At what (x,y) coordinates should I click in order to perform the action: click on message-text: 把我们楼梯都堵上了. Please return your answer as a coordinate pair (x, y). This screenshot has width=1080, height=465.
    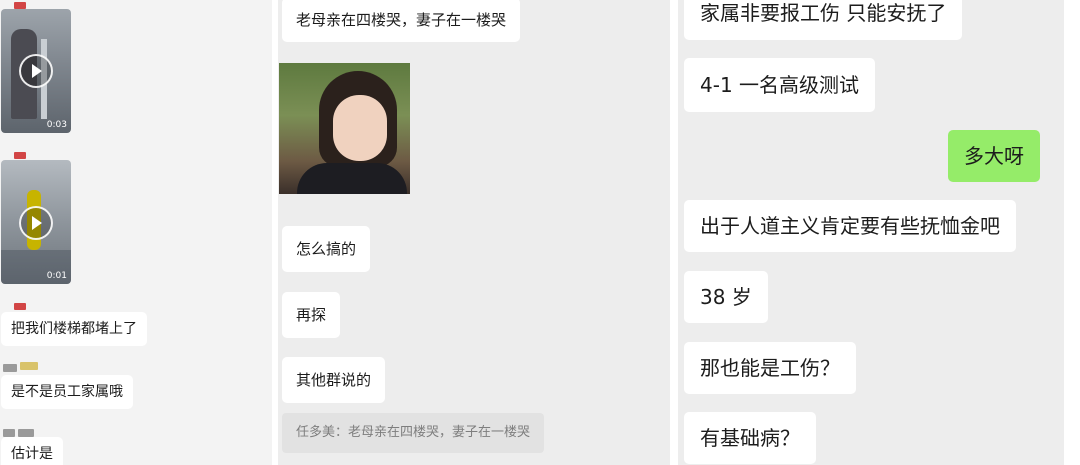
    Looking at the image, I should click on (74, 329).